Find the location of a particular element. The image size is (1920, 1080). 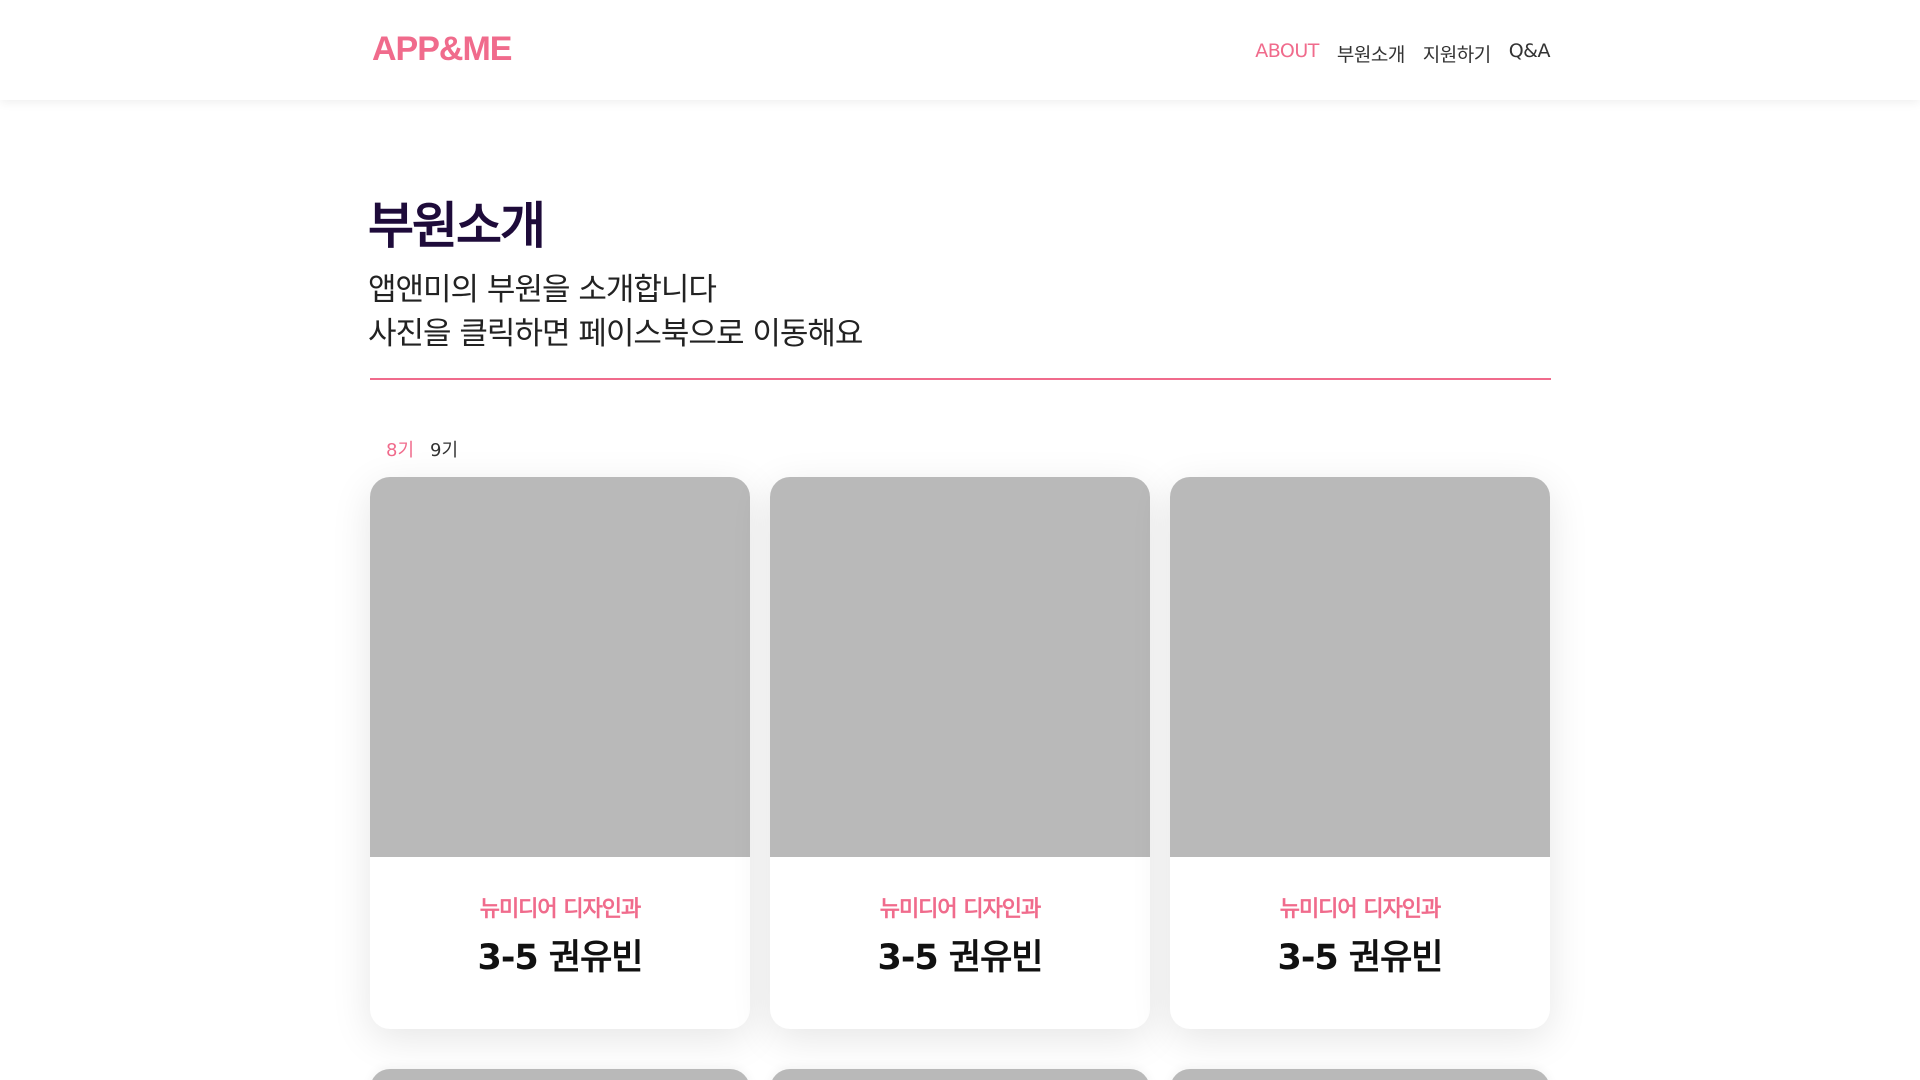

page-subtitle: 앱앤미의 부원을 소개합니다 사진을 클릭하면 페이스북으로 이동해요 is located at coordinates (615, 312).